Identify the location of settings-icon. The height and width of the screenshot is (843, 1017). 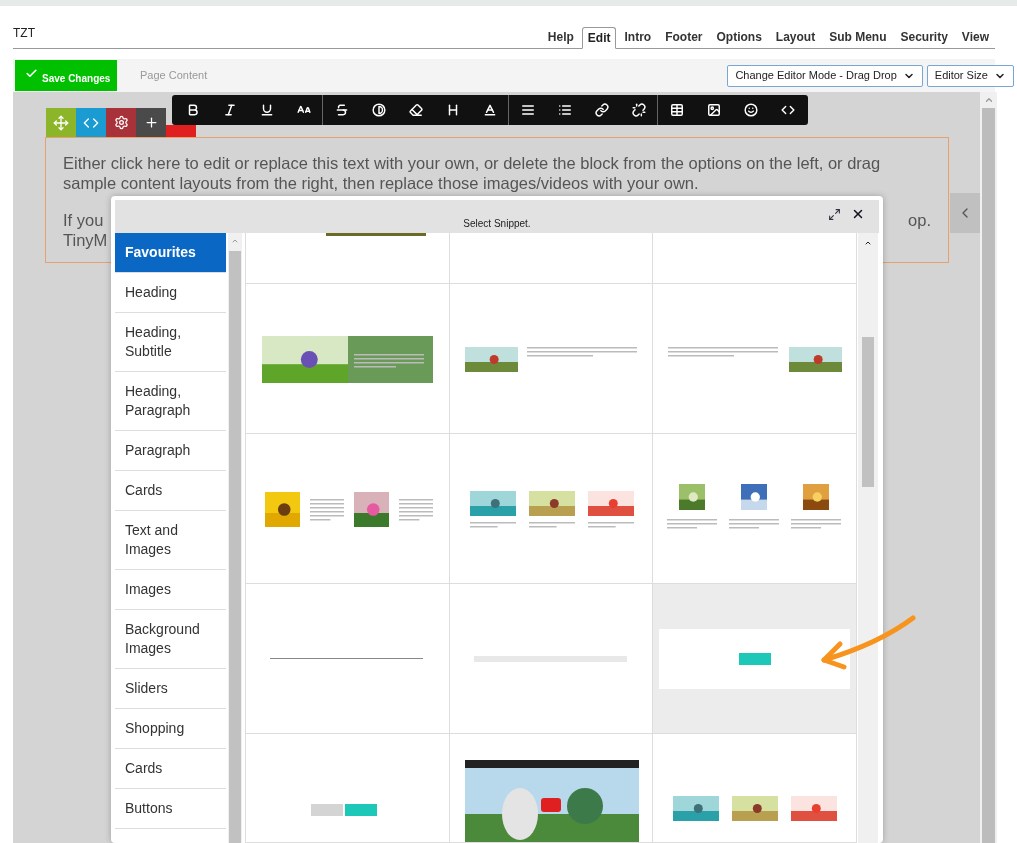
(121, 122).